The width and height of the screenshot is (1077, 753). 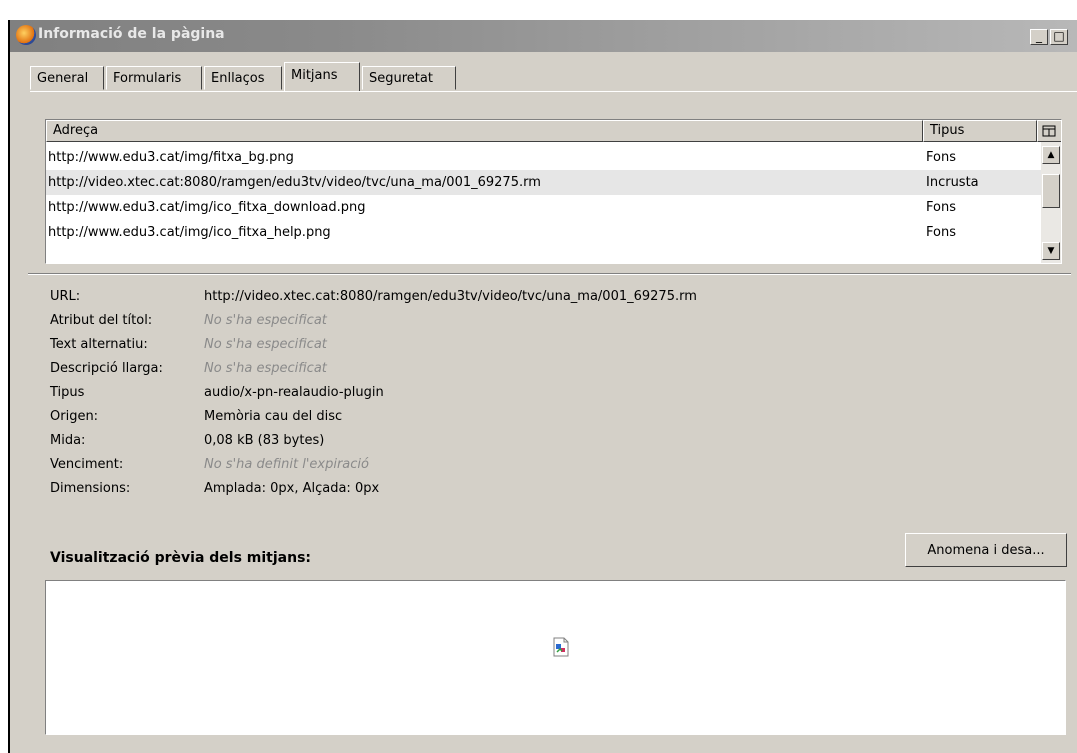 What do you see at coordinates (273, 416) in the screenshot?
I see `property-value-source: Memòria cau del disc` at bounding box center [273, 416].